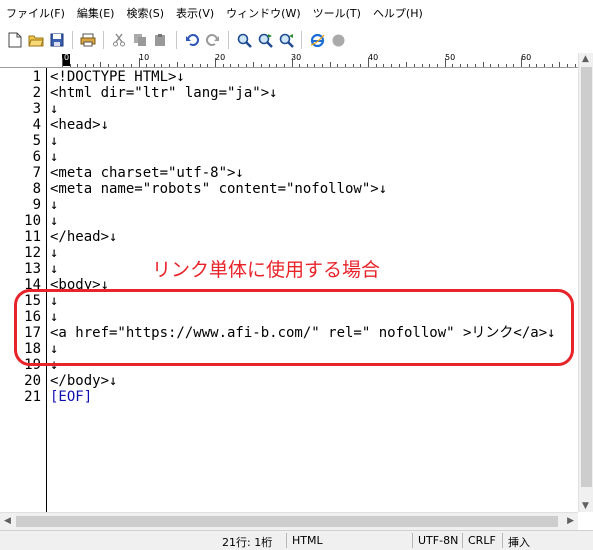  I want to click on scroll-down-icon: ▼, so click(585, 506).